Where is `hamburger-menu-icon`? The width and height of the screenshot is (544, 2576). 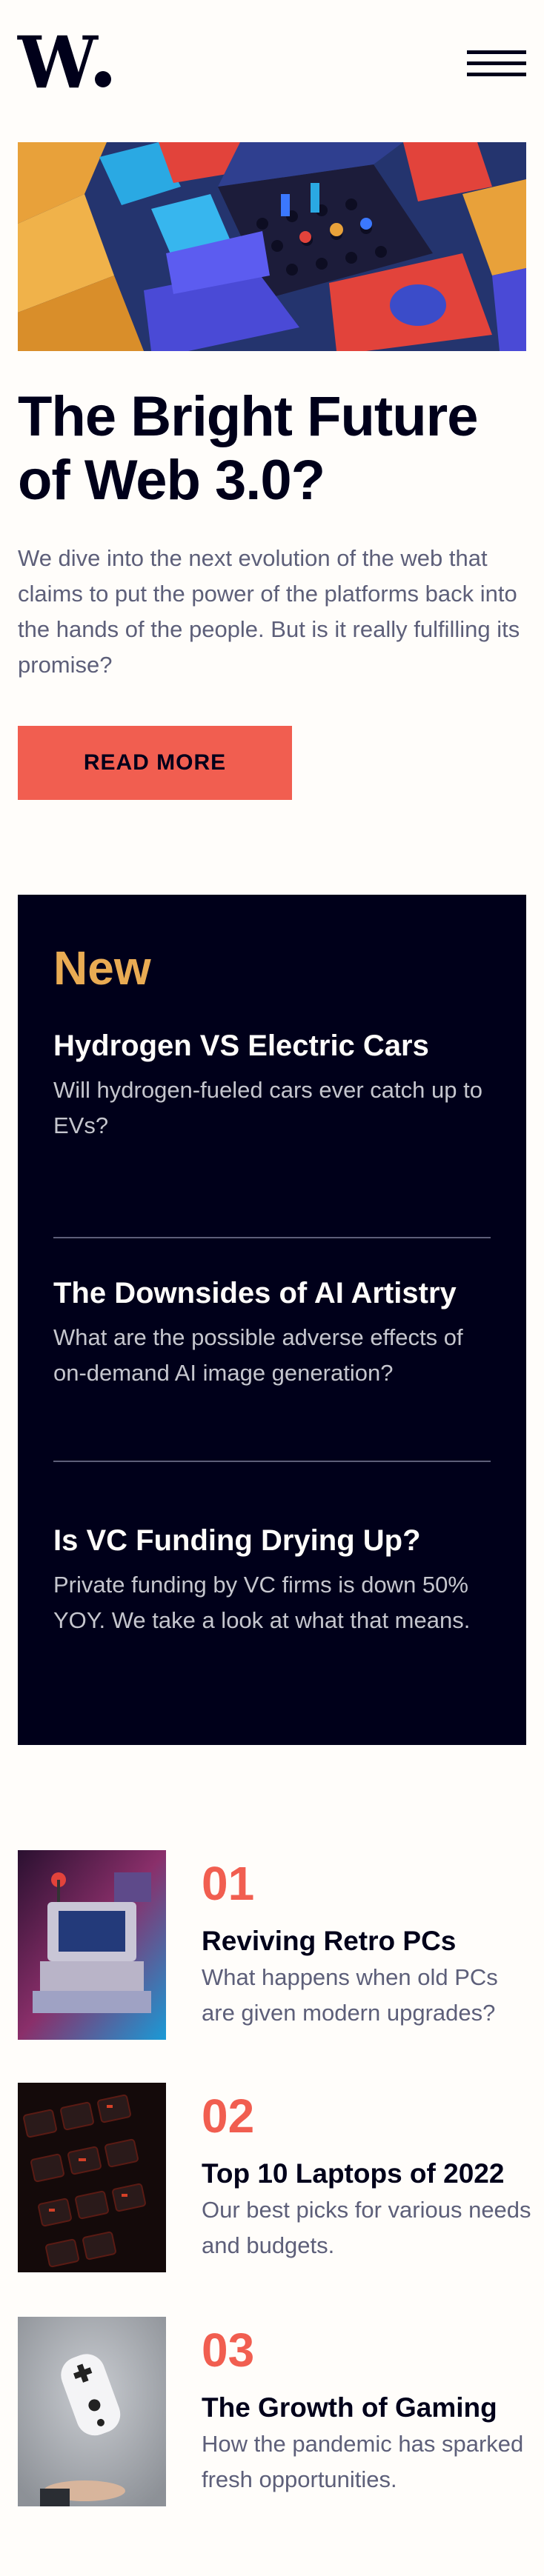
hamburger-menu-icon is located at coordinates (496, 63).